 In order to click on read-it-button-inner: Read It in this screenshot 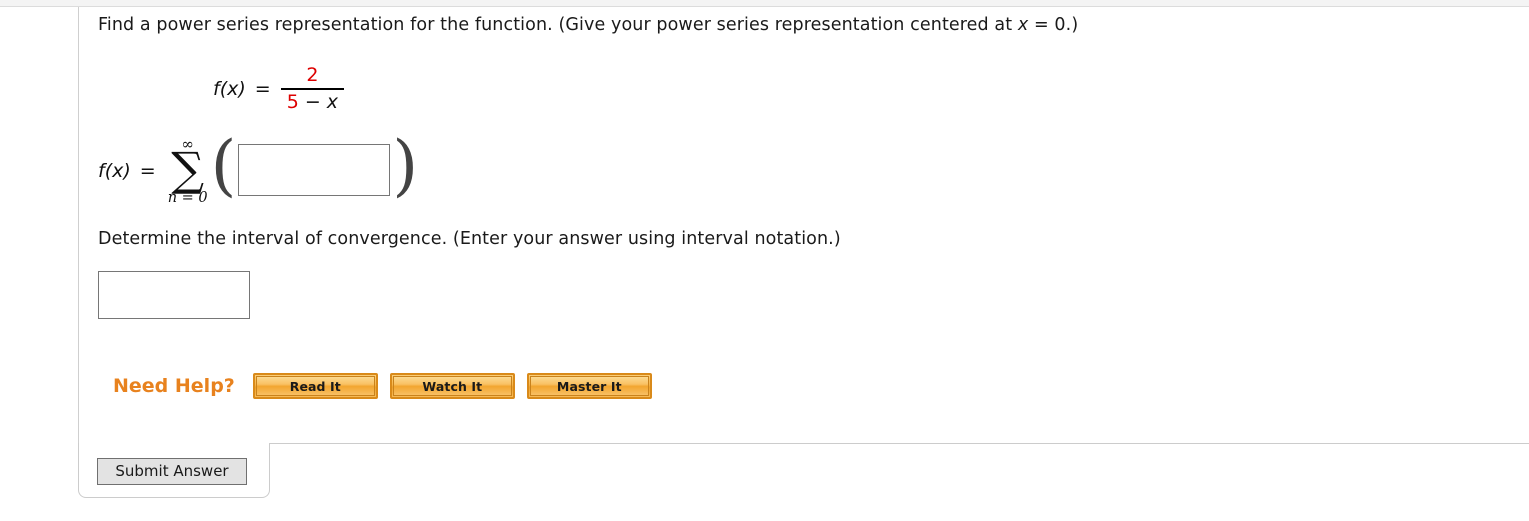, I will do `click(315, 386)`.